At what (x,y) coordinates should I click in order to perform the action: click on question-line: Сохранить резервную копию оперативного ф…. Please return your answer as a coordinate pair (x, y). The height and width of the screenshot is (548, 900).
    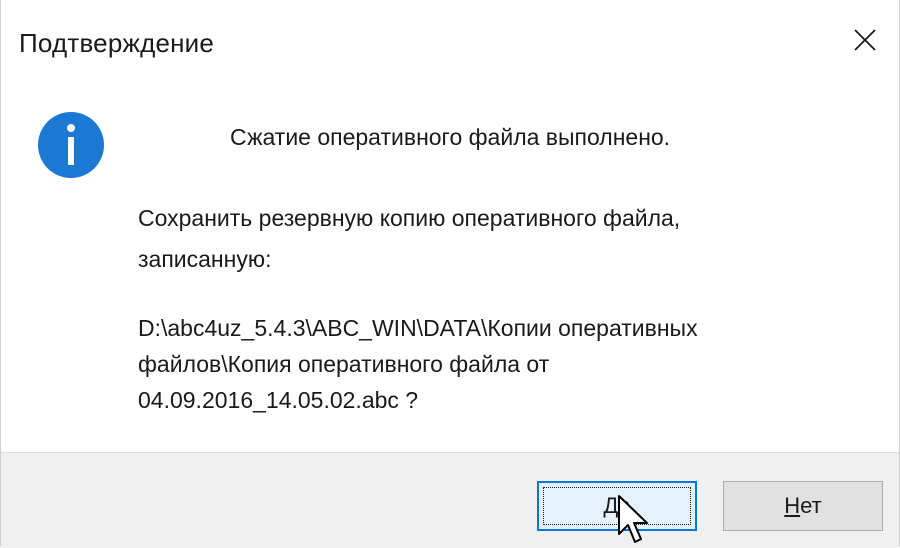
    Looking at the image, I should click on (409, 218).